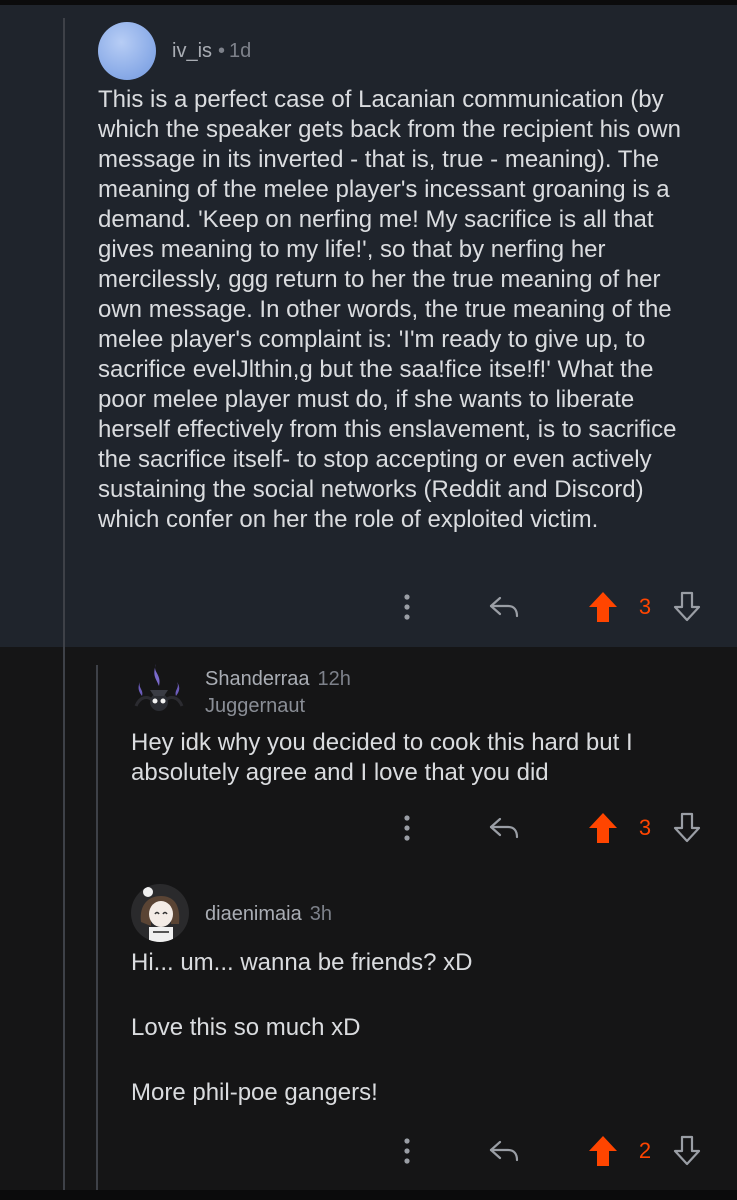 Image resolution: width=737 pixels, height=1200 pixels. Describe the element at coordinates (334, 679) in the screenshot. I see `timestamp: 12h` at that location.